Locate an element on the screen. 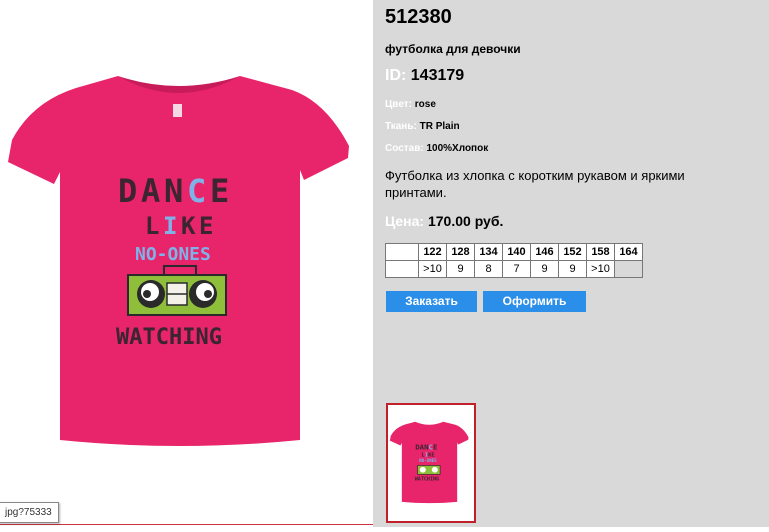 The width and height of the screenshot is (769, 532). fabric-label: Ткань: is located at coordinates (401, 126).